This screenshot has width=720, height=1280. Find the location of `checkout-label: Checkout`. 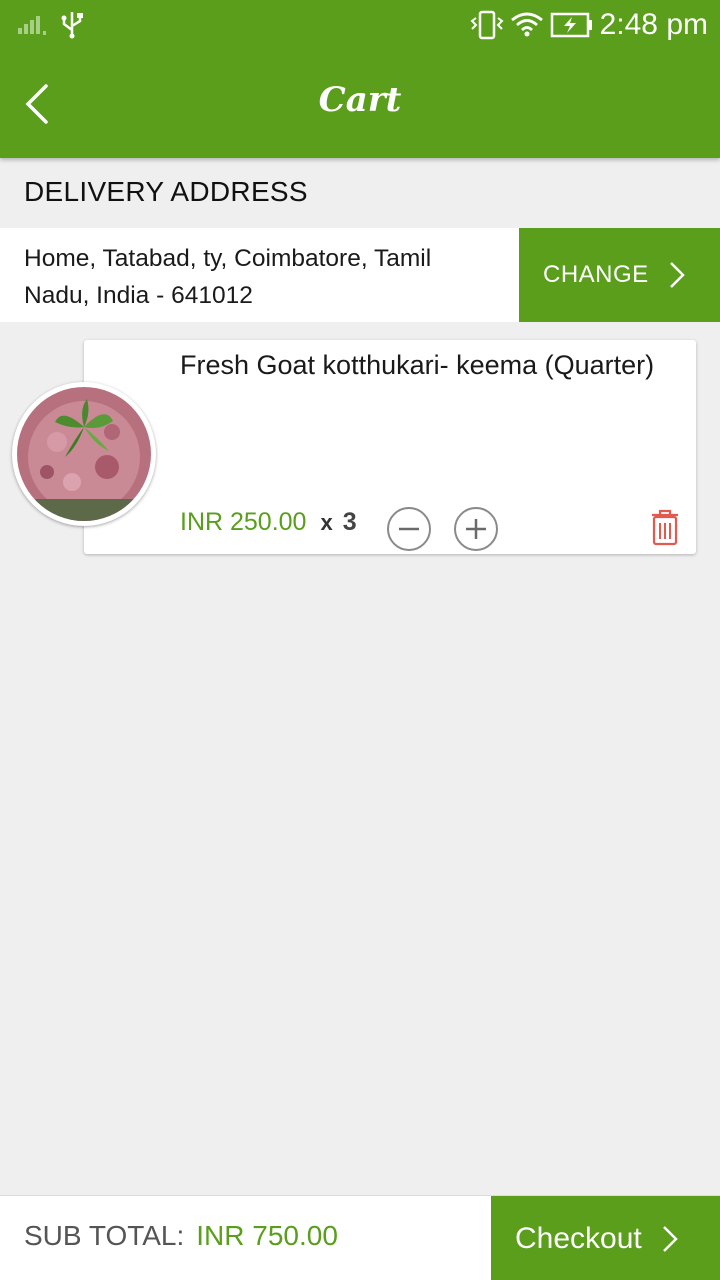

checkout-label: Checkout is located at coordinates (578, 1238).